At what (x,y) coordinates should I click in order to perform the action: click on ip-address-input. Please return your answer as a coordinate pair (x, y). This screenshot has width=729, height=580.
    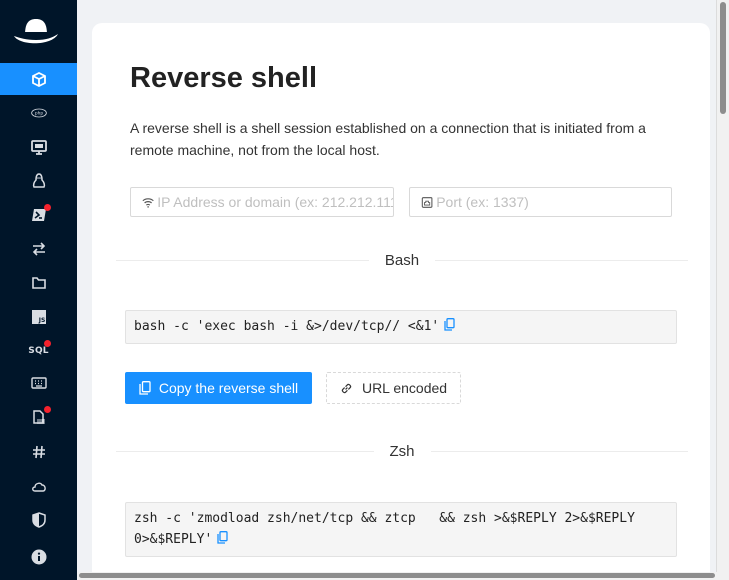
    Looking at the image, I should click on (275, 202).